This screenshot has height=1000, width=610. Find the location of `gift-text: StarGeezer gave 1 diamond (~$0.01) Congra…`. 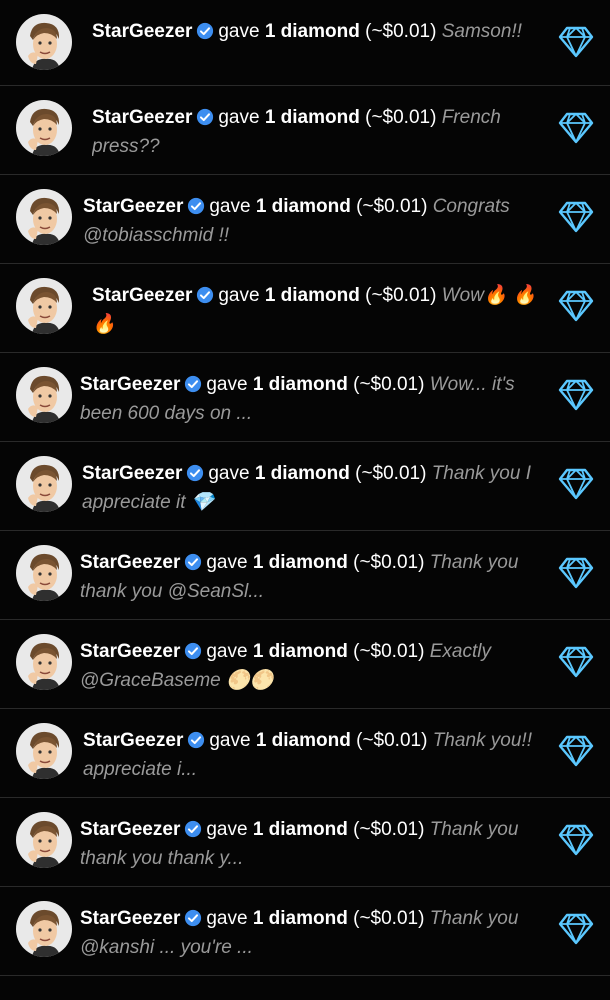

gift-text: StarGeezer gave 1 diamond (~$0.01) Congra… is located at coordinates (315, 221).